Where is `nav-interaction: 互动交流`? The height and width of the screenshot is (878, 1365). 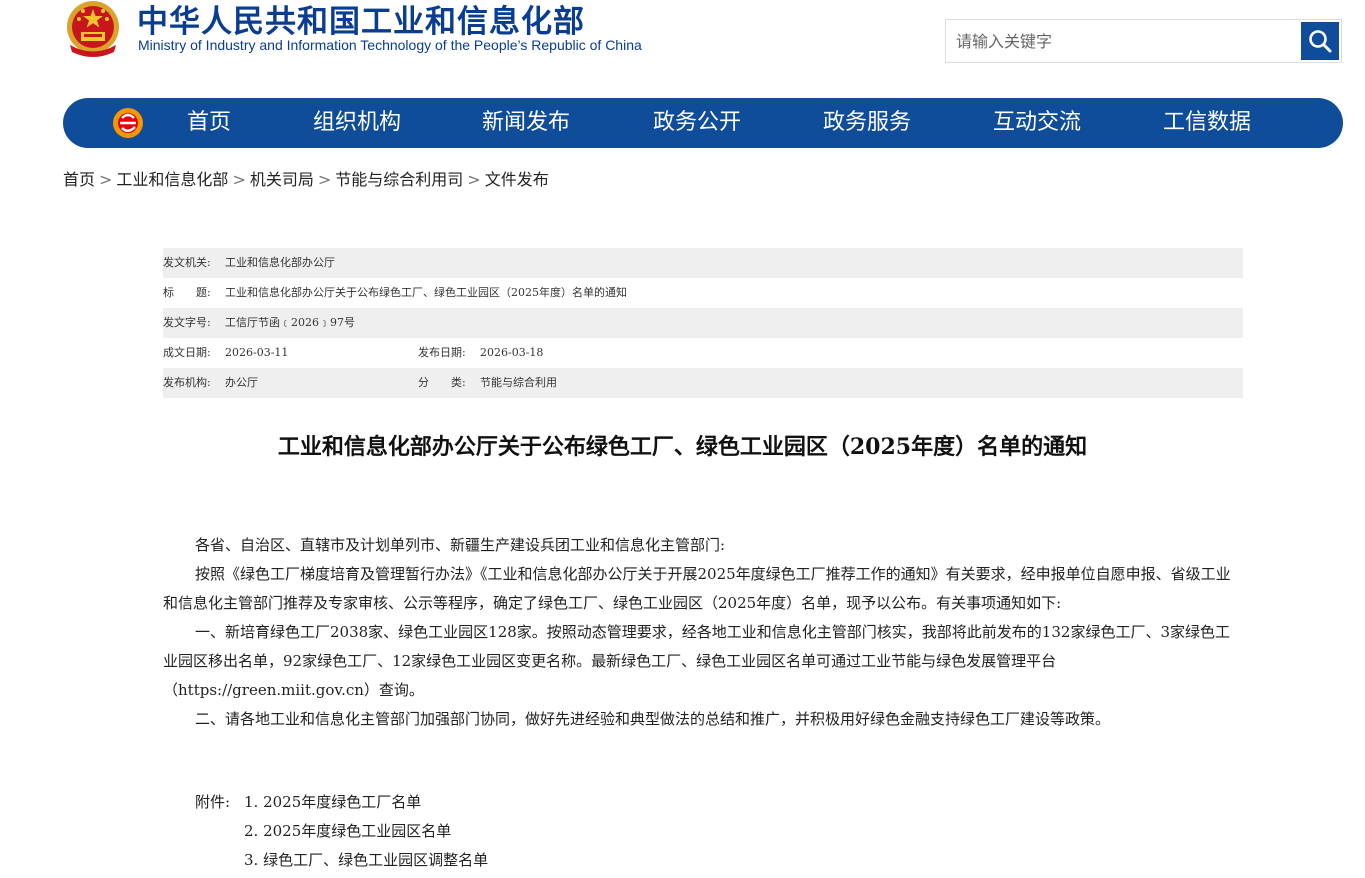
nav-interaction: 互动交流 is located at coordinates (1037, 123).